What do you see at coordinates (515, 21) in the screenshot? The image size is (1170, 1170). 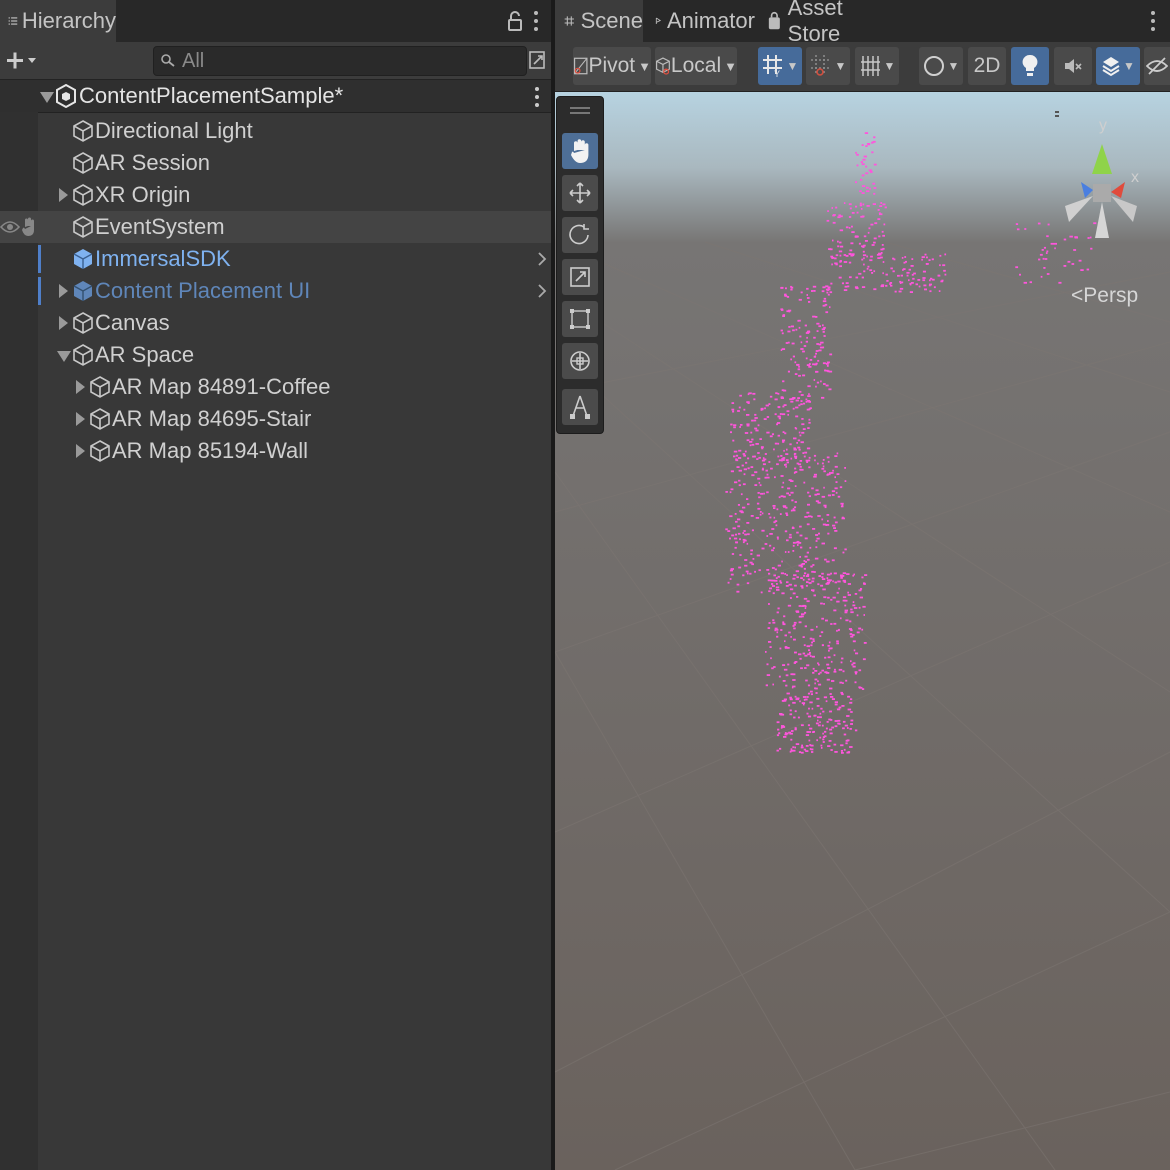 I see `lock-icon` at bounding box center [515, 21].